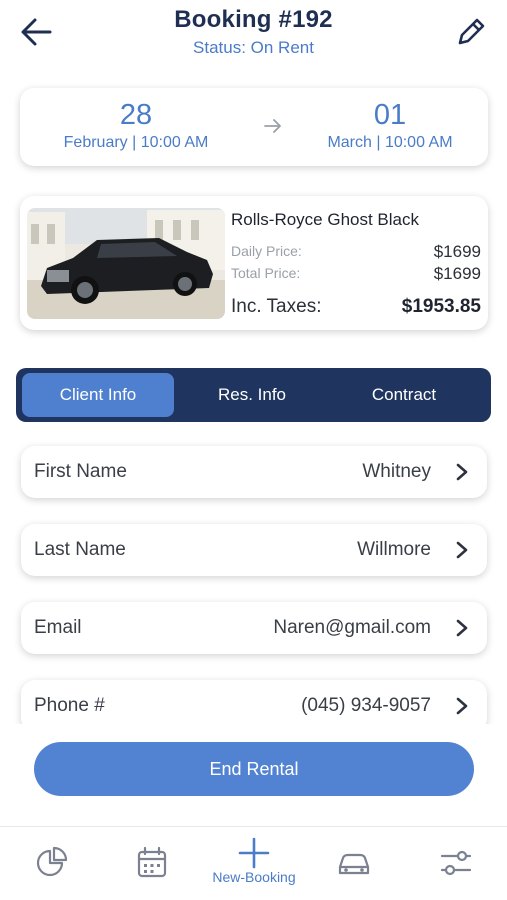 The width and height of the screenshot is (507, 900). Describe the element at coordinates (152, 863) in the screenshot. I see `calendar-icon` at that location.